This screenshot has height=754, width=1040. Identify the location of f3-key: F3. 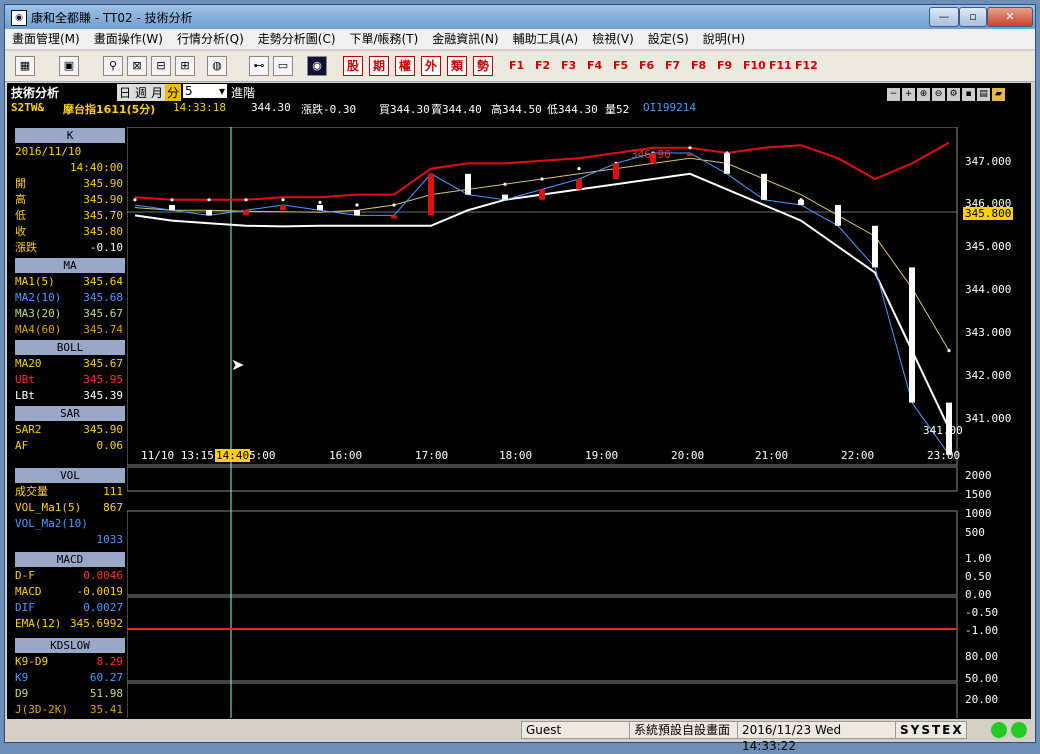
(568, 65).